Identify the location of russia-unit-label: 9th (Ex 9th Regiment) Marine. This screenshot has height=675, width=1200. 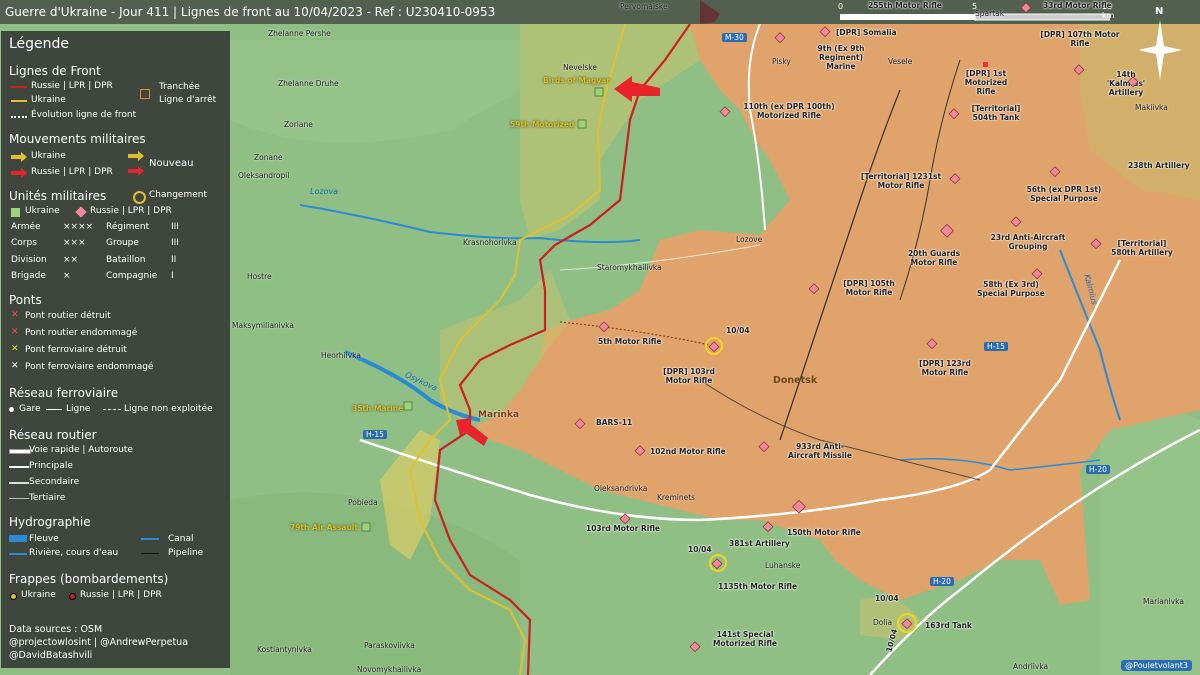
(841, 57).